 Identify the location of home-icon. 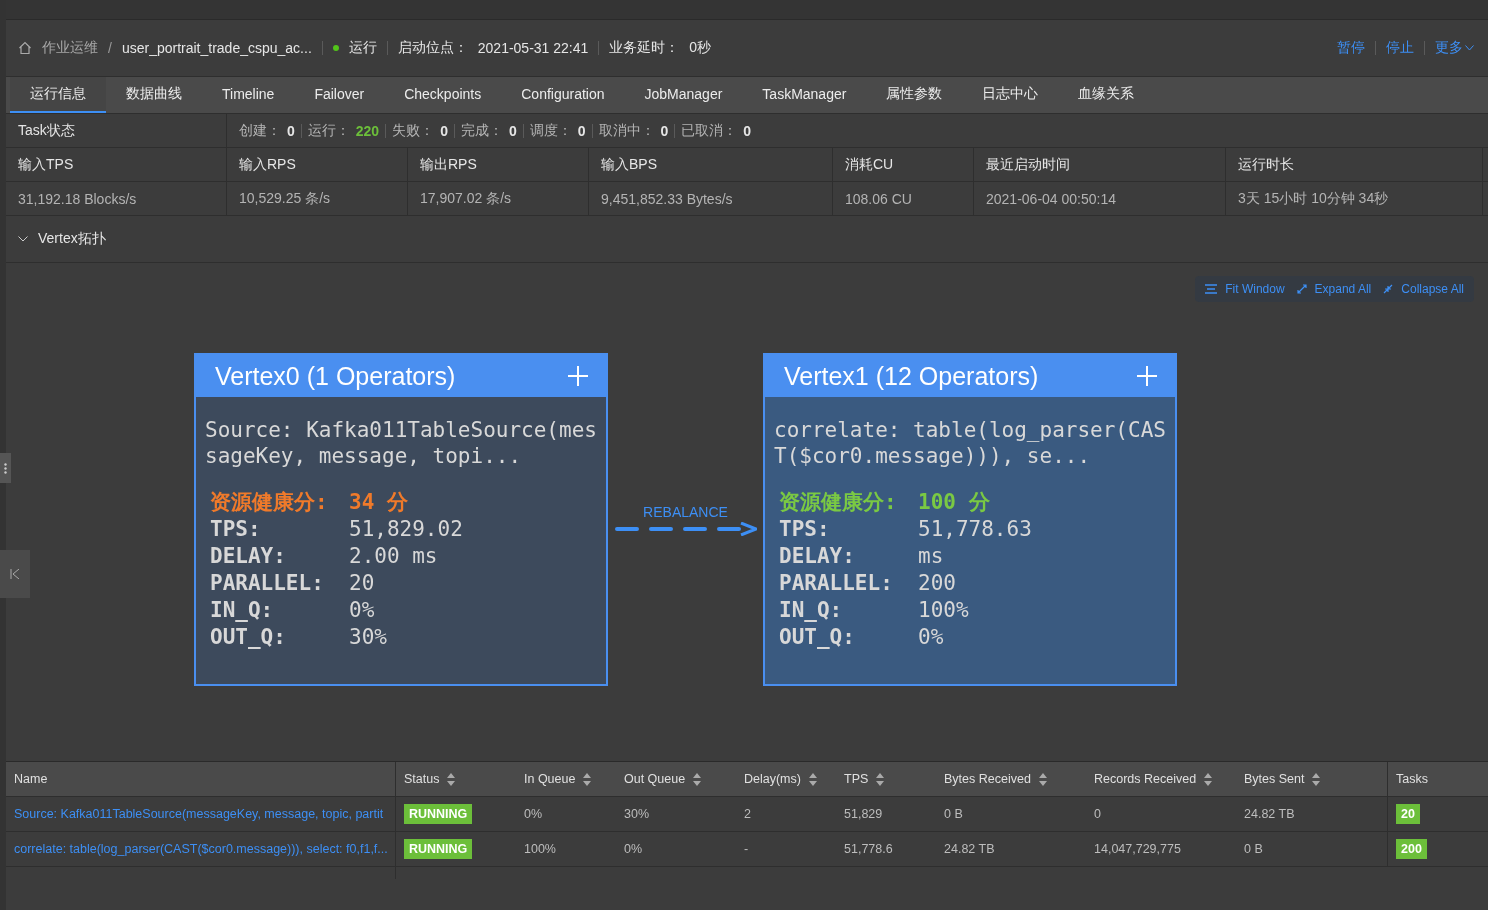
(25, 48).